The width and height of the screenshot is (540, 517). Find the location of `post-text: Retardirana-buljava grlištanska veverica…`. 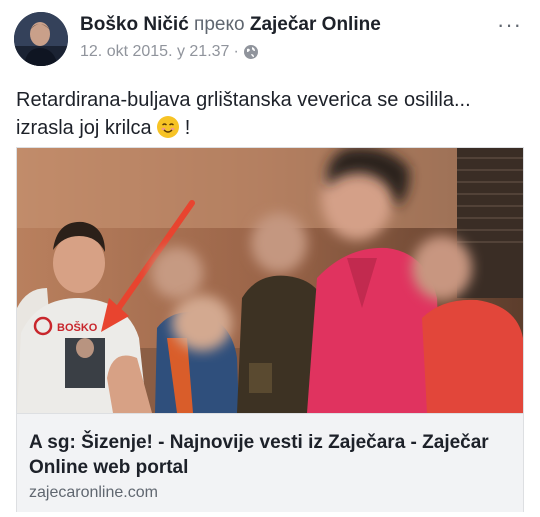

post-text: Retardirana-buljava grlištanska veverica… is located at coordinates (270, 114).